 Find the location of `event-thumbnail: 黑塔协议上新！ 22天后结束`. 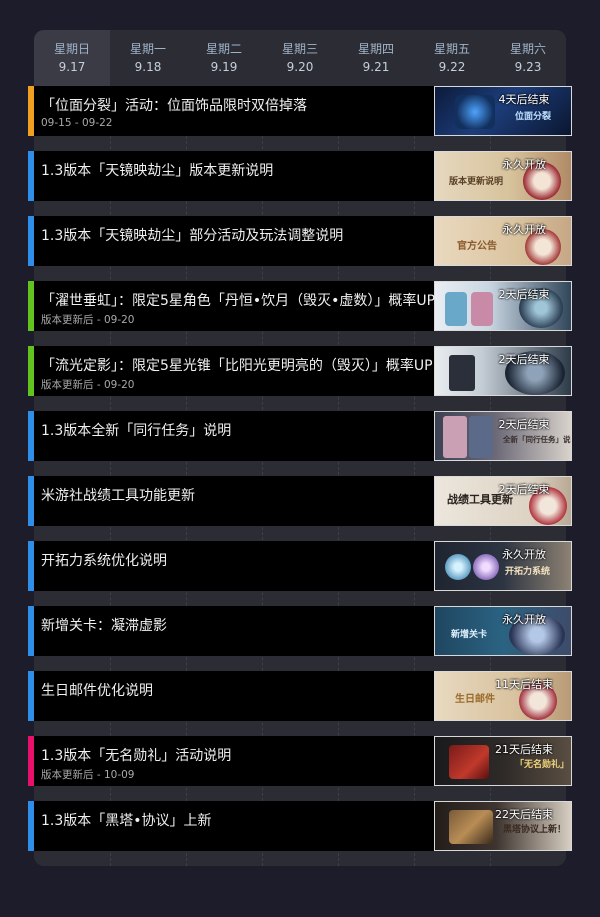

event-thumbnail: 黑塔协议上新！ 22天后结束 is located at coordinates (503, 826).